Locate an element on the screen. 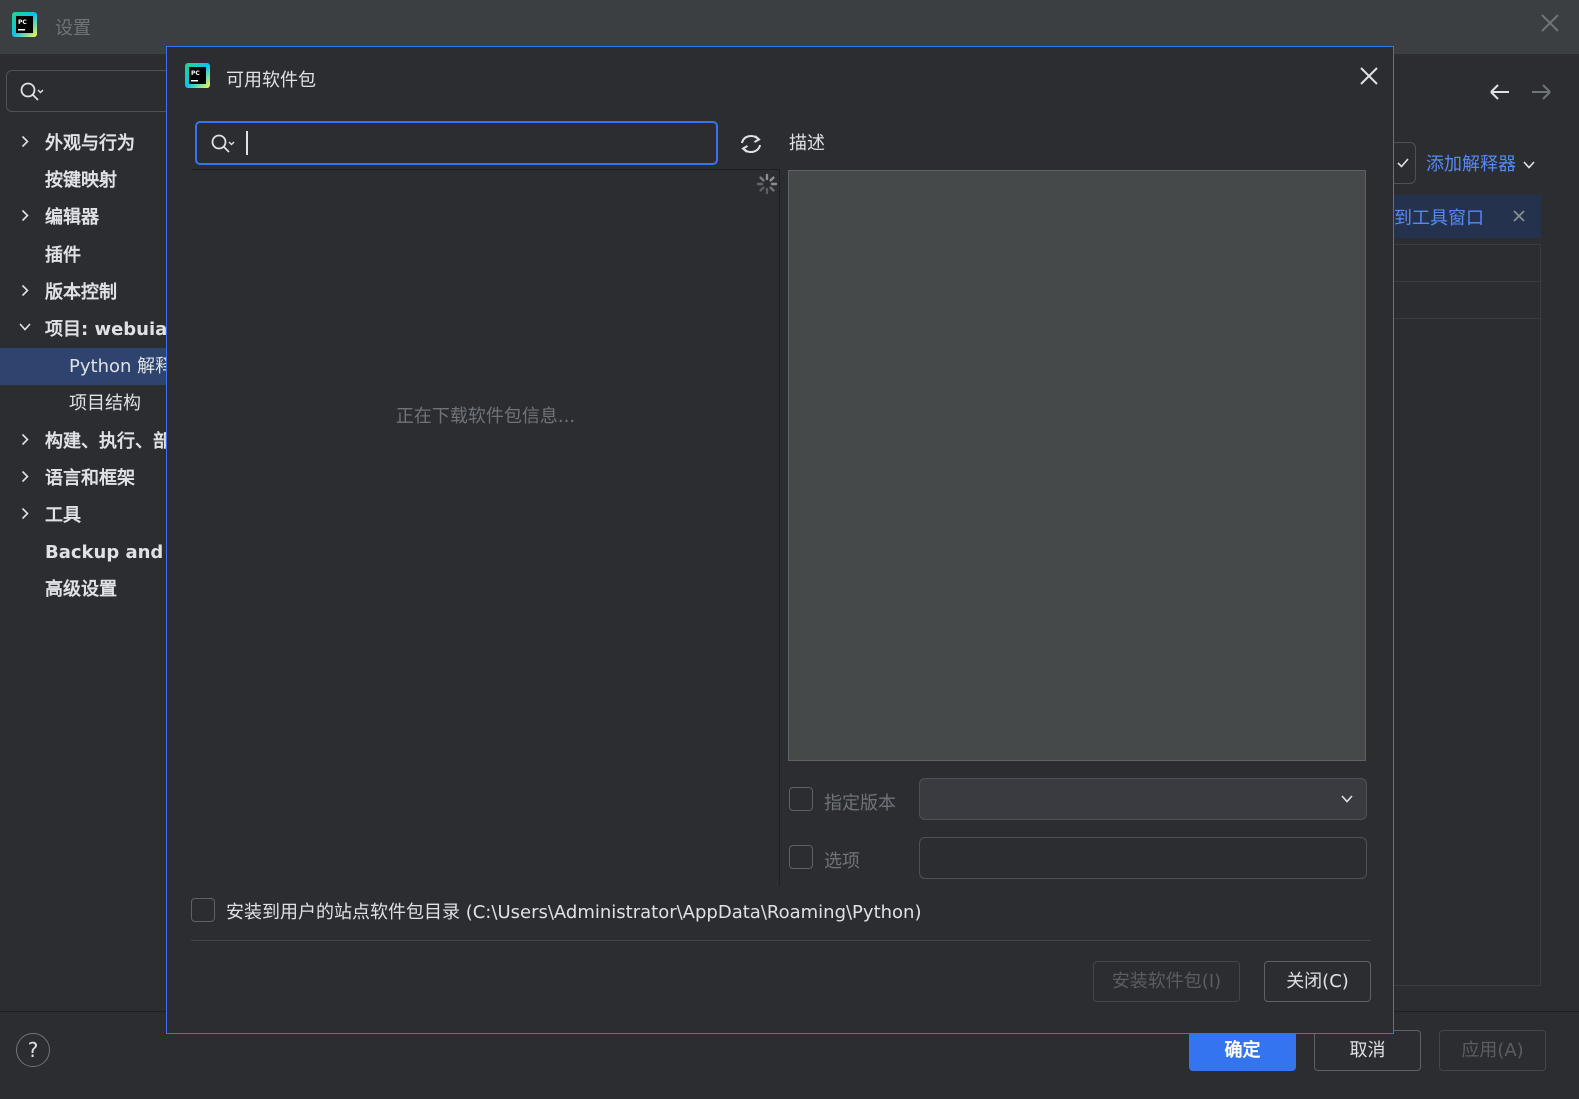 Image resolution: width=1579 pixels, height=1099 pixels. notification-banner: 到工具窗口 is located at coordinates (1467, 216).